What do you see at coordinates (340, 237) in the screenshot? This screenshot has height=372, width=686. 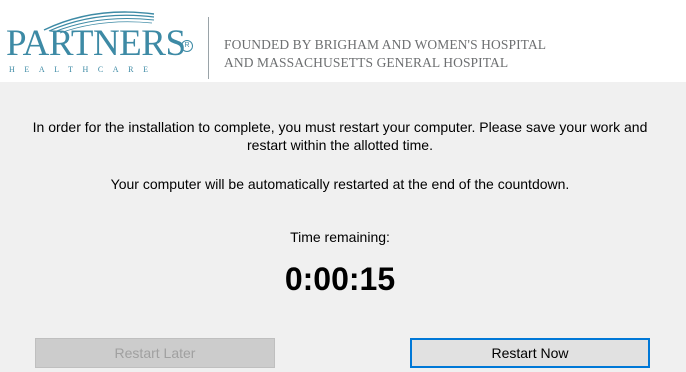 I see `time-remaining-label: Time remaining:` at bounding box center [340, 237].